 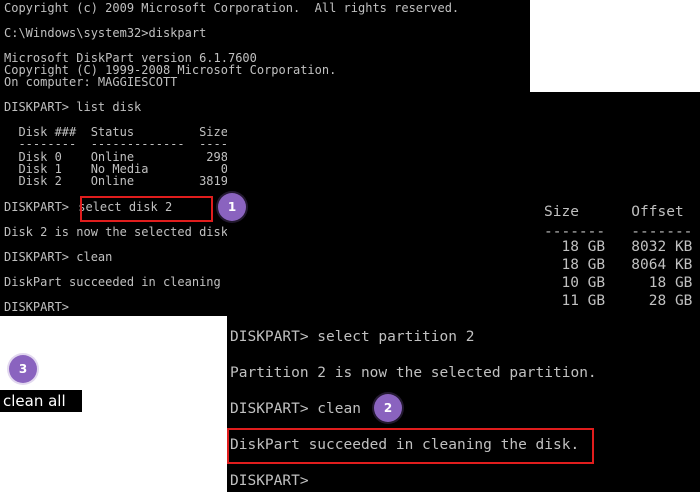 I want to click on list-disk-command: DISKPART> list disk, so click(x=73, y=107).